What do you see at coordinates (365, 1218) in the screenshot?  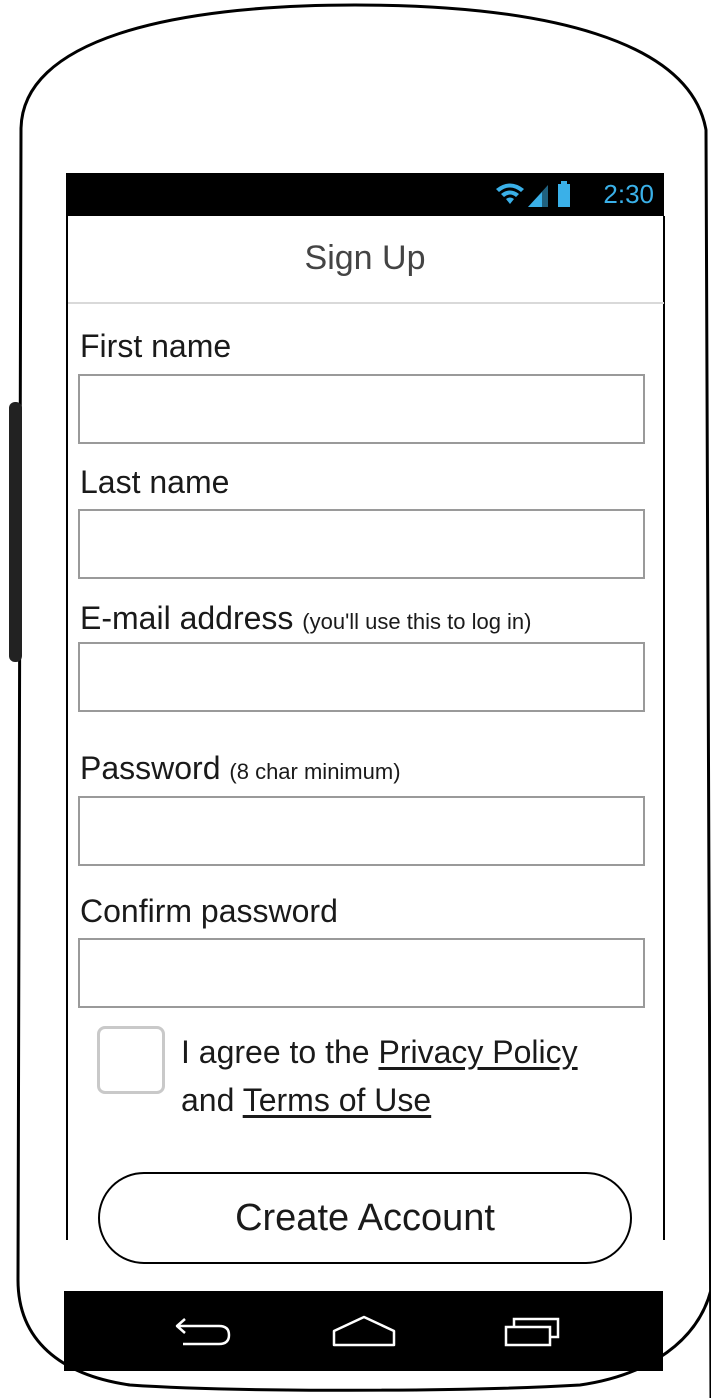 I see `create-account-button: Create Account` at bounding box center [365, 1218].